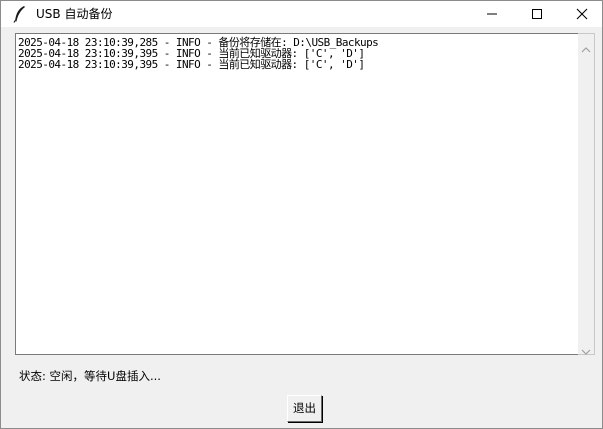 This screenshot has height=429, width=603. Describe the element at coordinates (304, 408) in the screenshot. I see `exit-button: 退出` at that location.